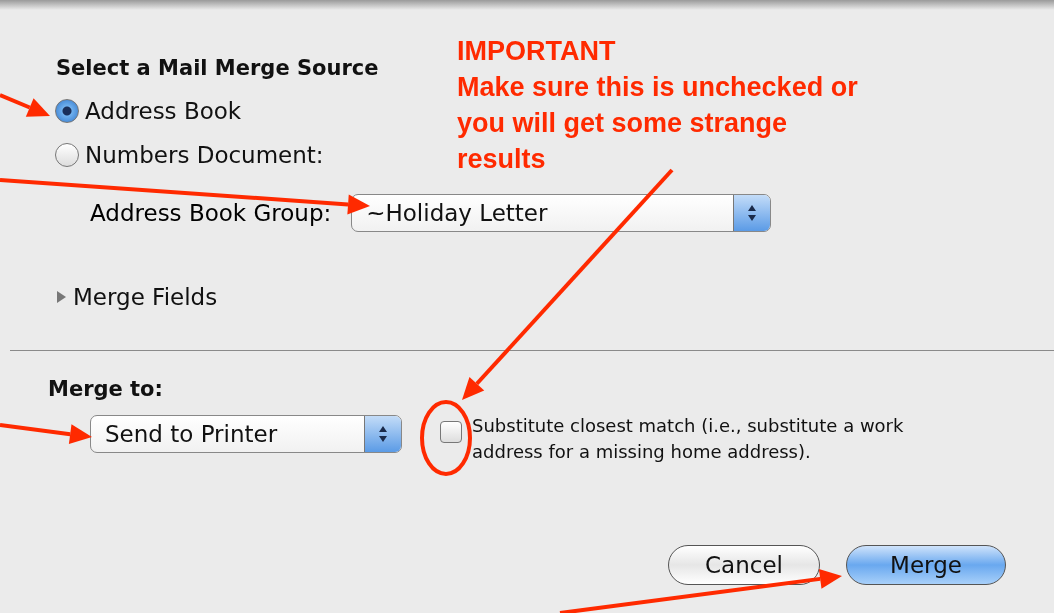 This screenshot has height=613, width=1054. What do you see at coordinates (744, 565) in the screenshot?
I see `push-button: Cancel` at bounding box center [744, 565].